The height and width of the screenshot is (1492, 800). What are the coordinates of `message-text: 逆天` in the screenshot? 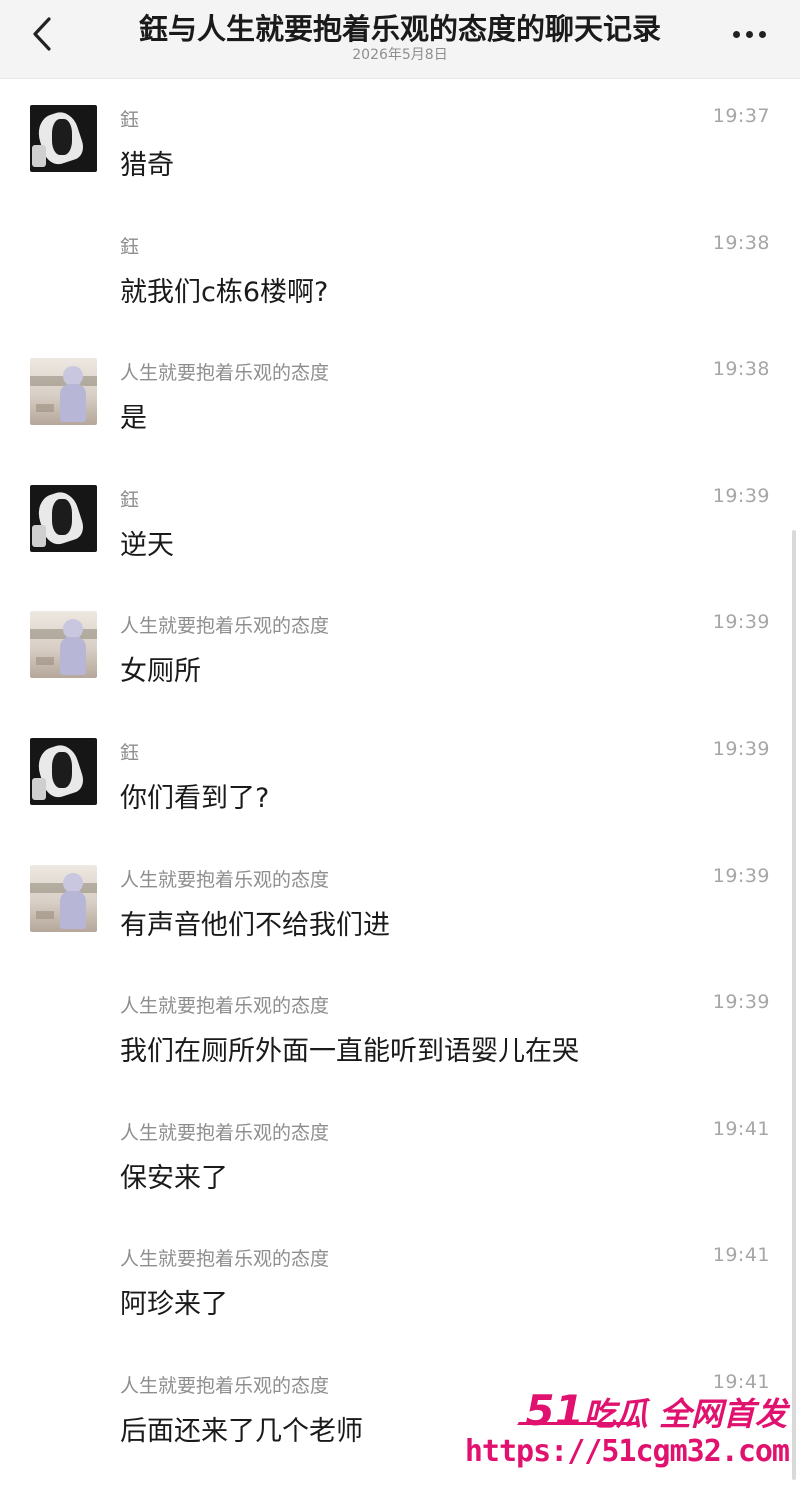 It's located at (147, 545).